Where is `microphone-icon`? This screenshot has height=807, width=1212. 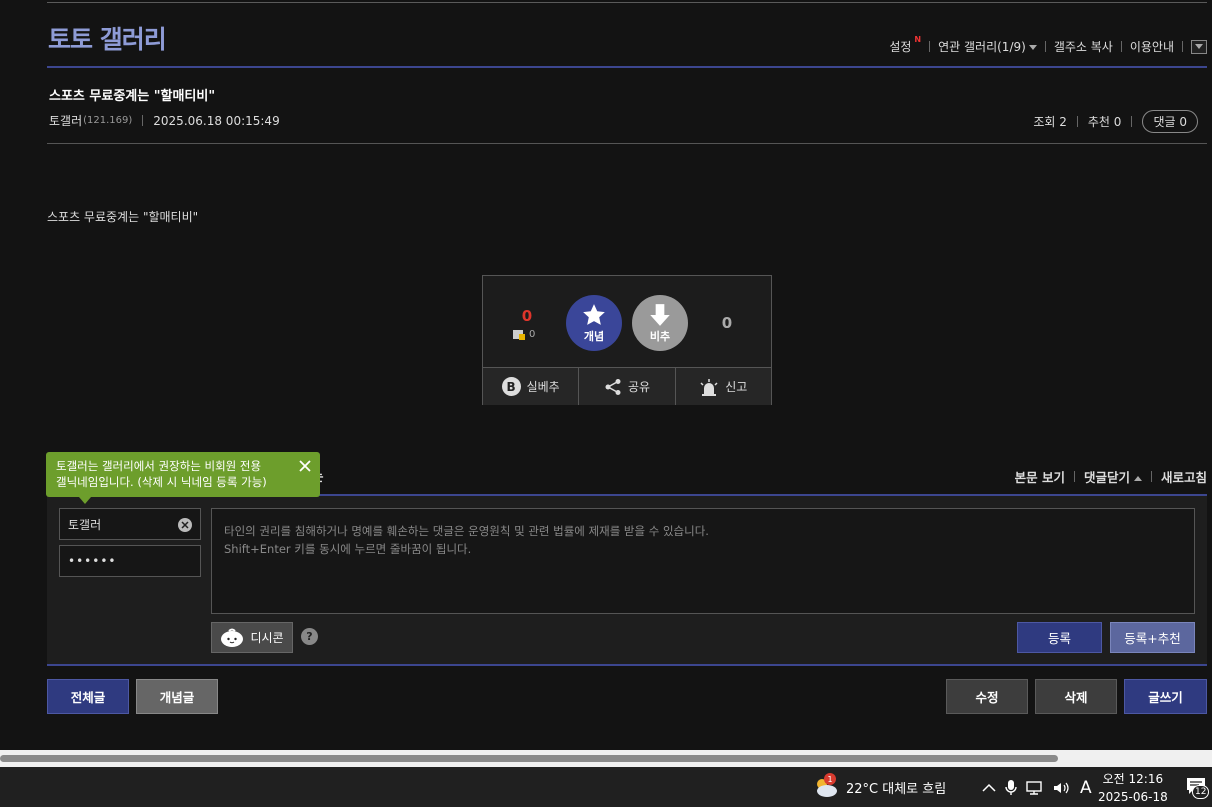 microphone-icon is located at coordinates (1011, 788).